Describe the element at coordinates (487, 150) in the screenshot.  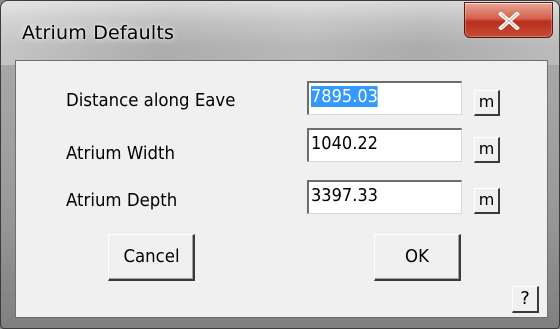
I see `atrium-width-unit-button: m` at that location.